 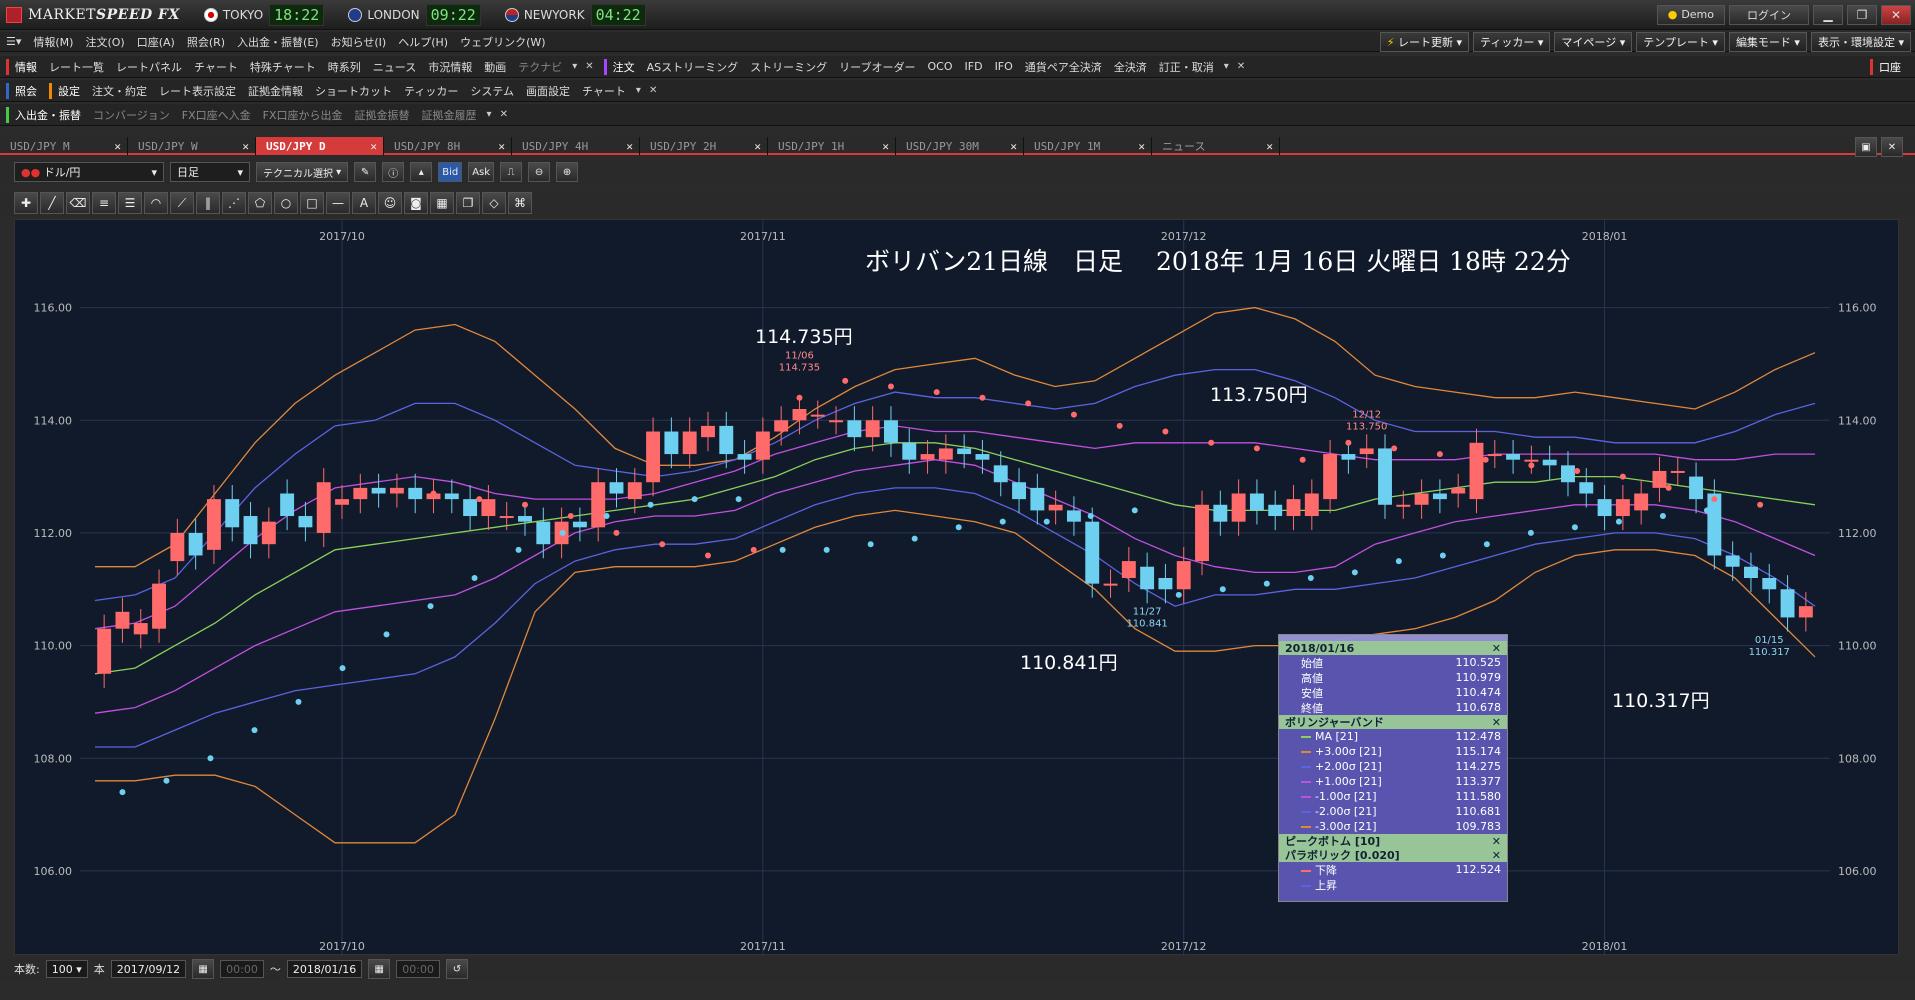 What do you see at coordinates (242, 969) in the screenshot?
I see `from-time-input: 00:00` at bounding box center [242, 969].